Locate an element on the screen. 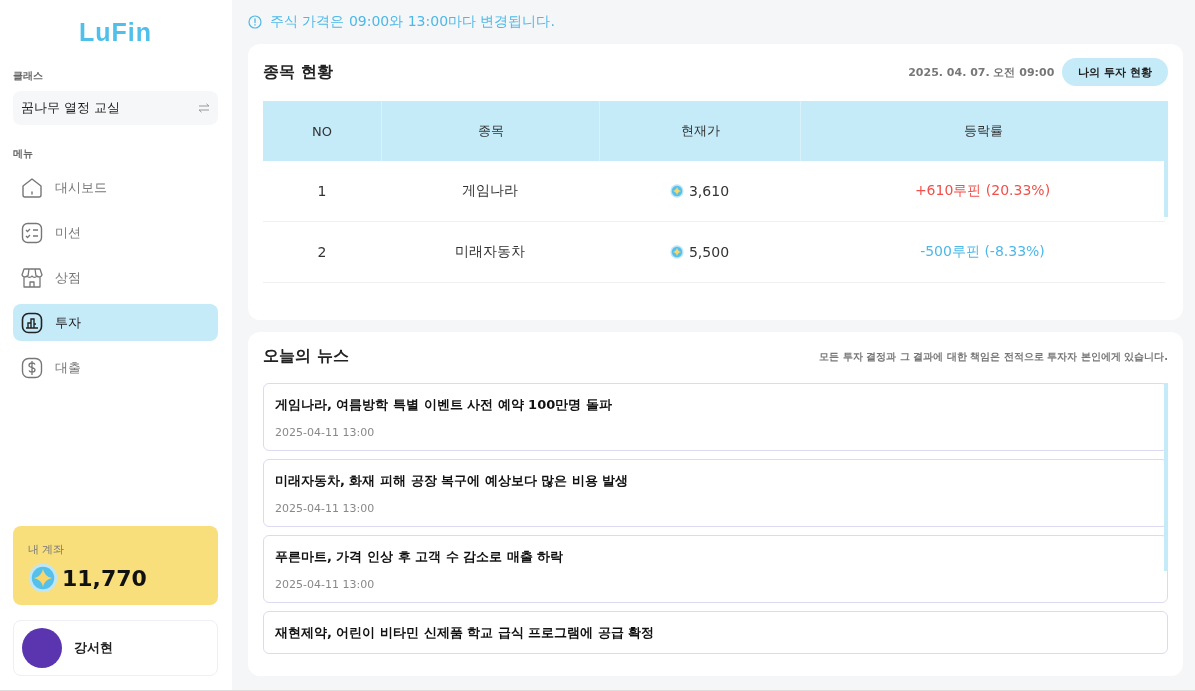  table-cell: +610루핀 (20.33%) is located at coordinates (982, 191).